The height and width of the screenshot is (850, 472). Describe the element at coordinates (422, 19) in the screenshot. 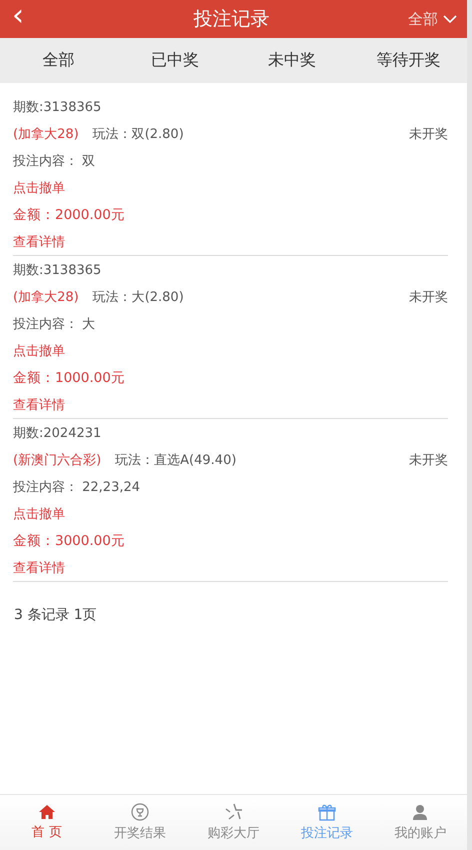

I see `filter-dropdown: 全部` at that location.